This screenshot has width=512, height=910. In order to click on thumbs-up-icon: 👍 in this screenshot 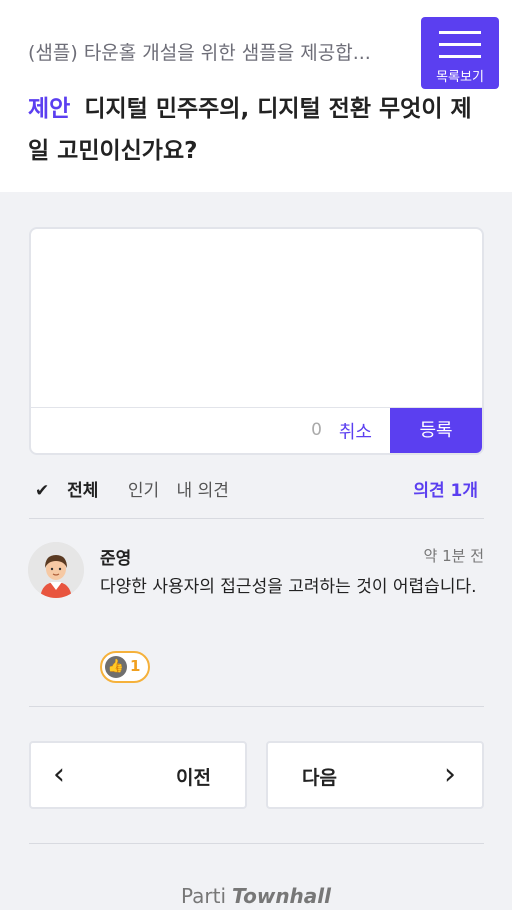, I will do `click(116, 667)`.